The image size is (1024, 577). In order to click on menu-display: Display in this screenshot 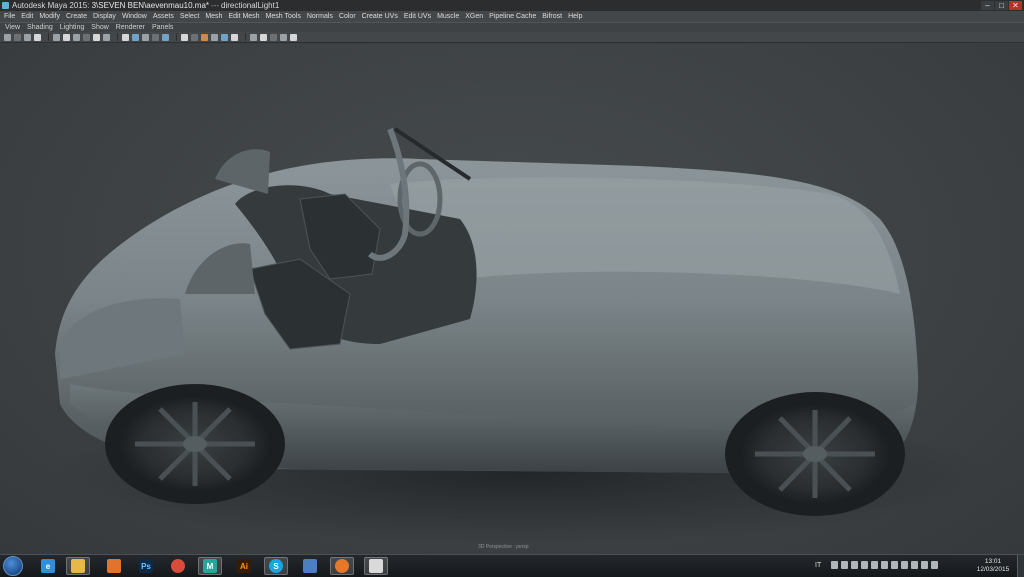, I will do `click(104, 16)`.